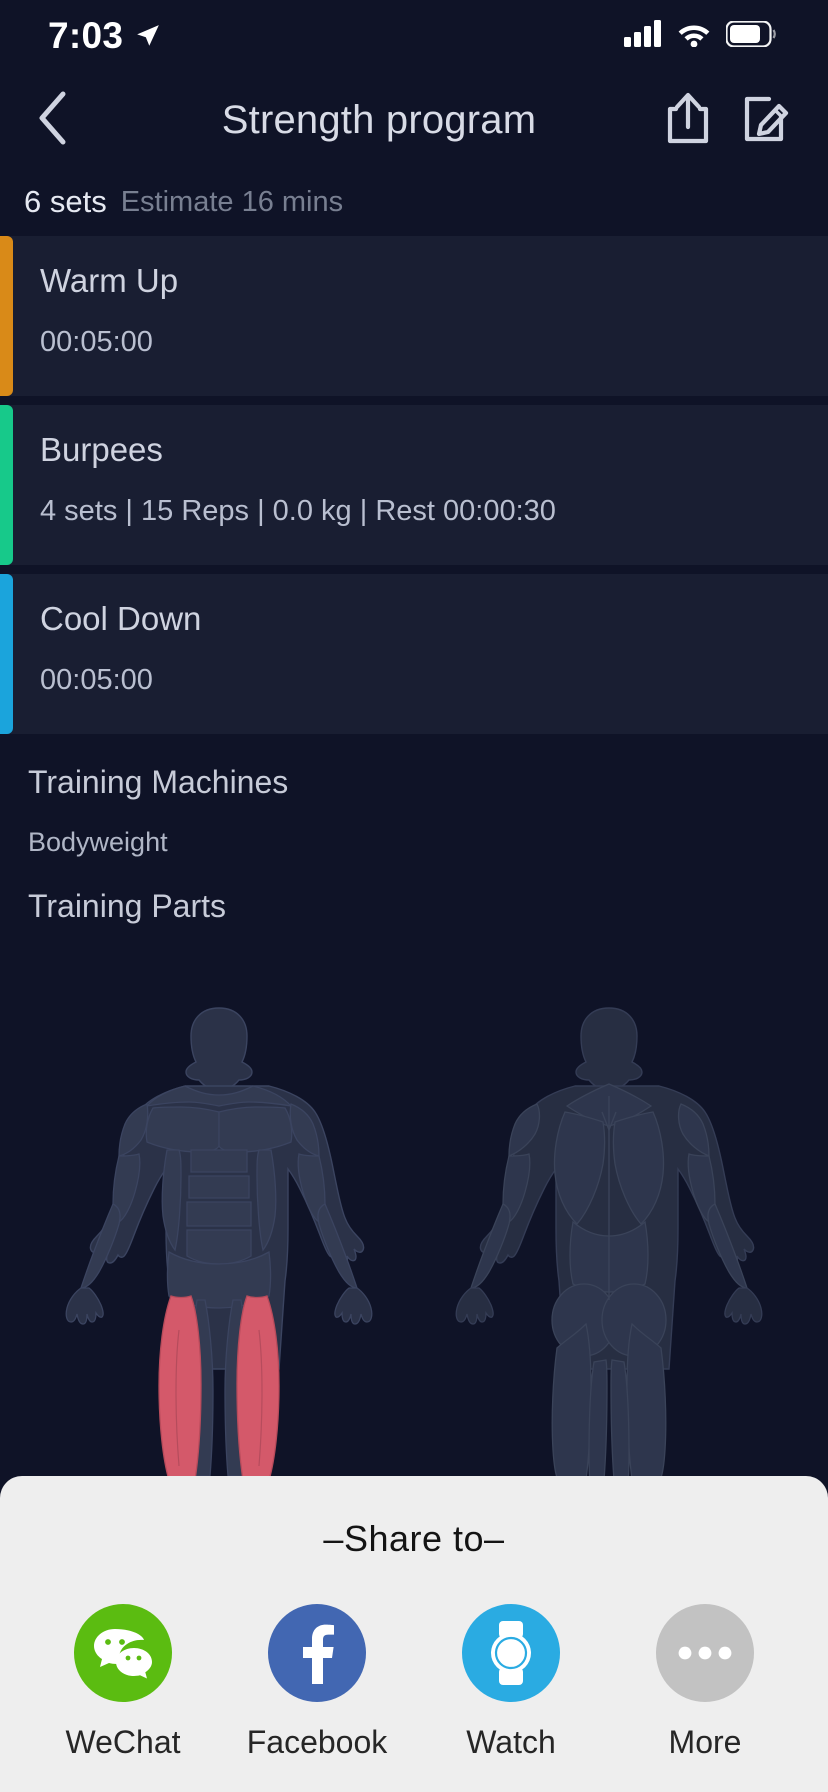 Image resolution: width=828 pixels, height=1792 pixels. Describe the element at coordinates (705, 1742) in the screenshot. I see `share-option-label: More` at that location.